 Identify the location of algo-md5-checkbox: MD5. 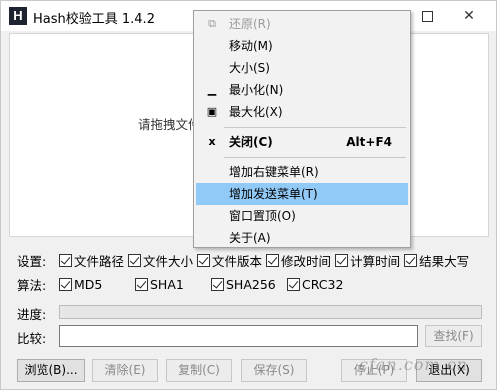
(95, 284).